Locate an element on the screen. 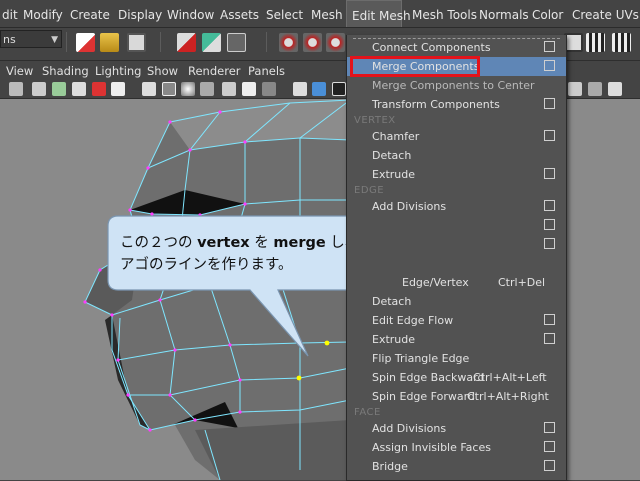  textured-icon is located at coordinates (229, 89).